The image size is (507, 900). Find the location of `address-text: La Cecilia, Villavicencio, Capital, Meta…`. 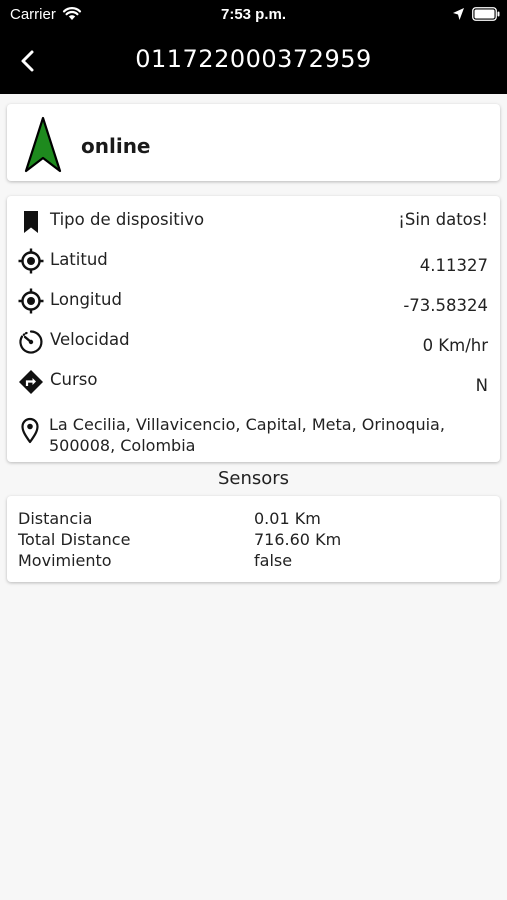

address-text: La Cecilia, Villavicencio, Capital, Meta… is located at coordinates (247, 435).